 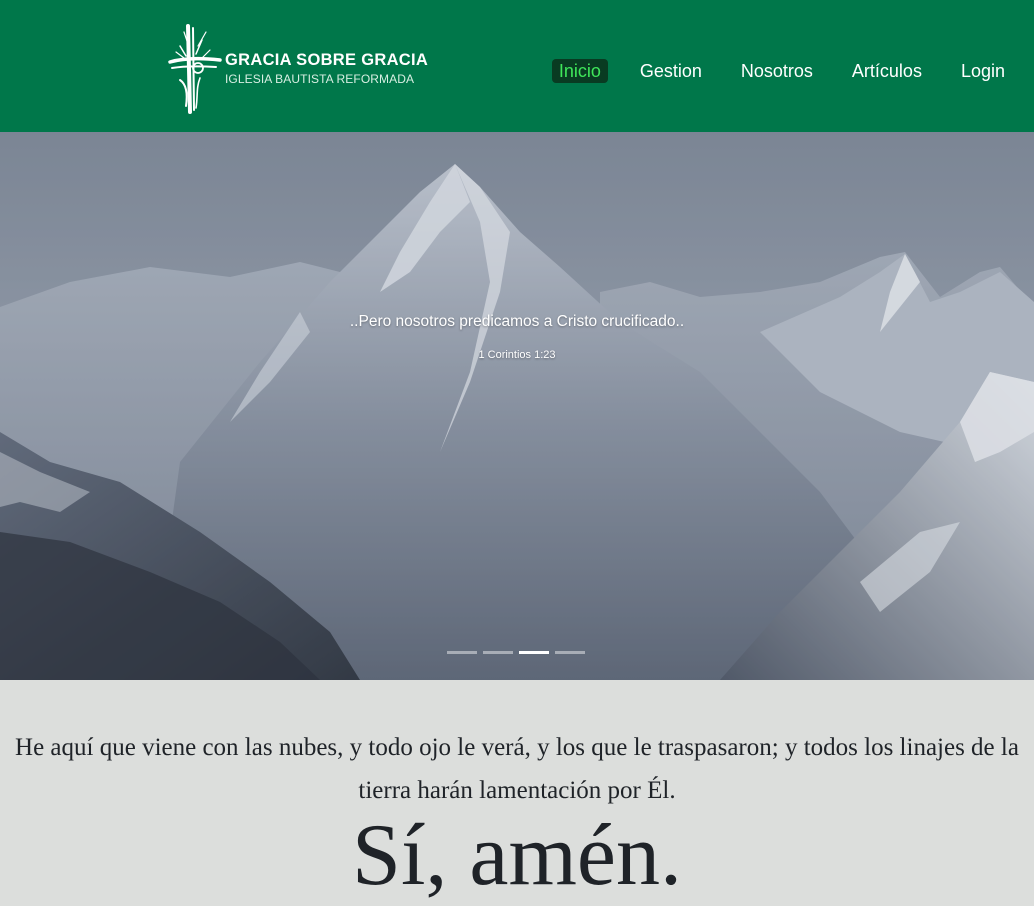 What do you see at coordinates (983, 71) in the screenshot?
I see `nav-item-login: Login` at bounding box center [983, 71].